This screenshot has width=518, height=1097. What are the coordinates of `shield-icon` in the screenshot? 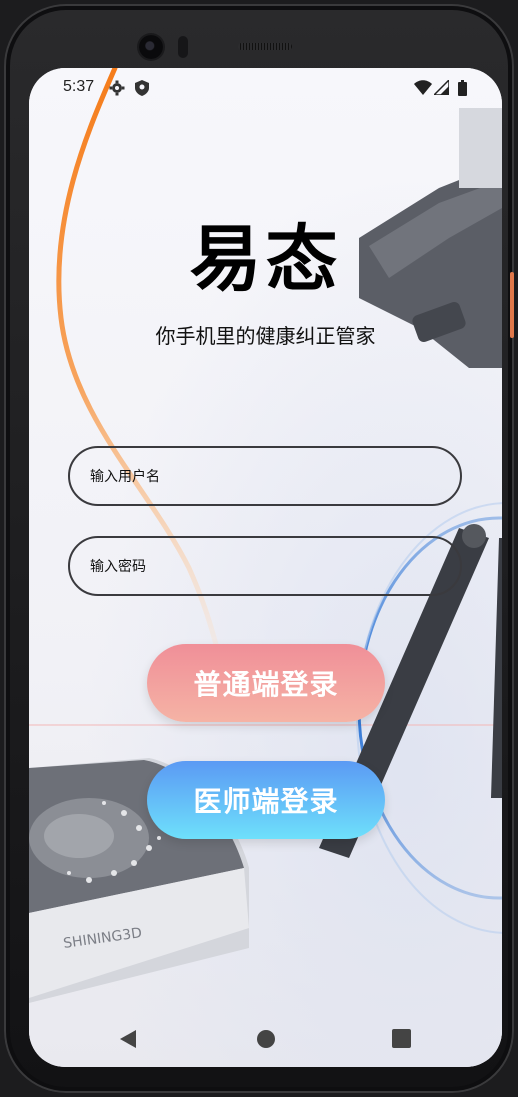 It's located at (142, 88).